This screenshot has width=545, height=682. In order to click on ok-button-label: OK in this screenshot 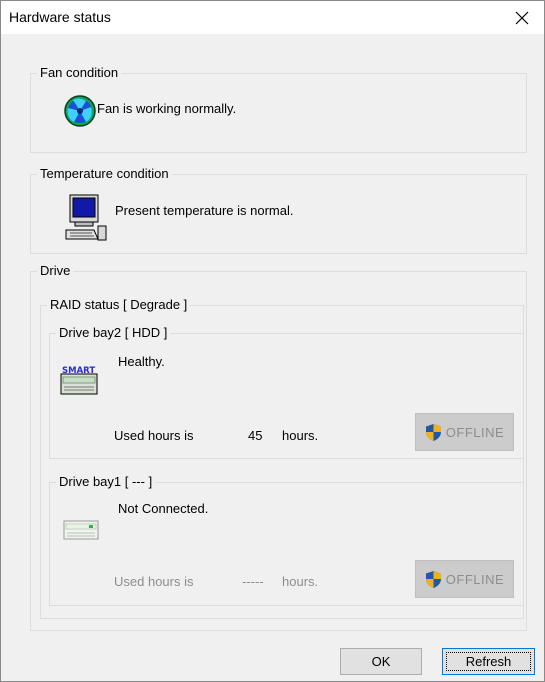, I will do `click(381, 661)`.